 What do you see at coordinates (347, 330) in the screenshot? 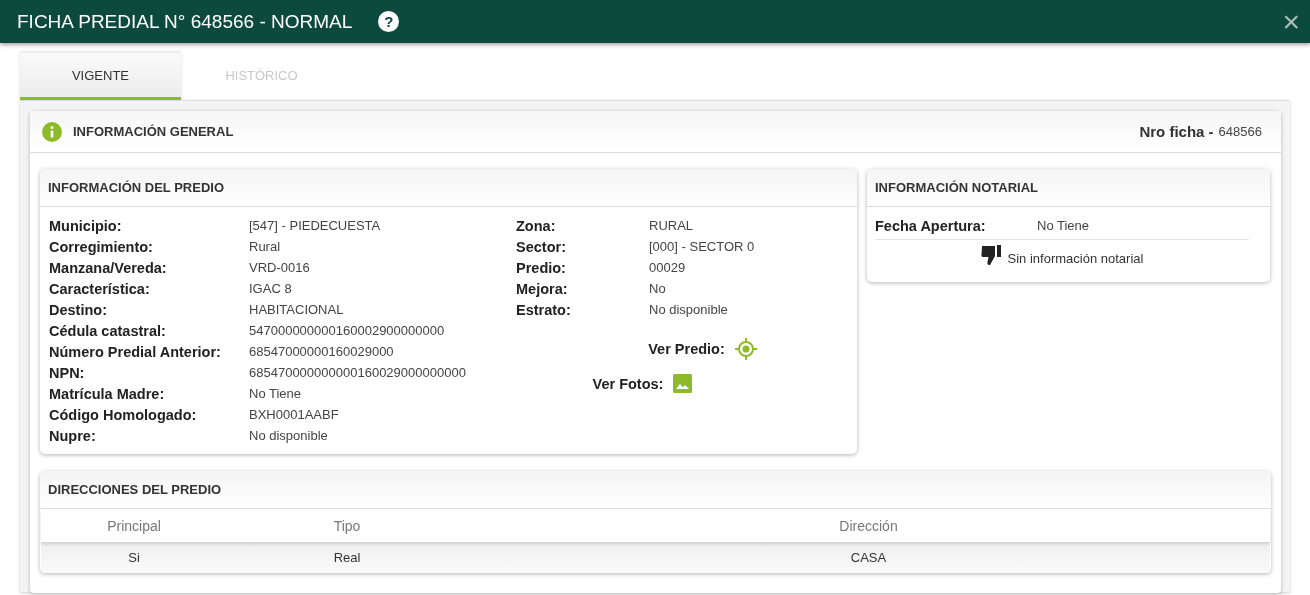
I see `field-value: 547000000000160002900000000` at bounding box center [347, 330].